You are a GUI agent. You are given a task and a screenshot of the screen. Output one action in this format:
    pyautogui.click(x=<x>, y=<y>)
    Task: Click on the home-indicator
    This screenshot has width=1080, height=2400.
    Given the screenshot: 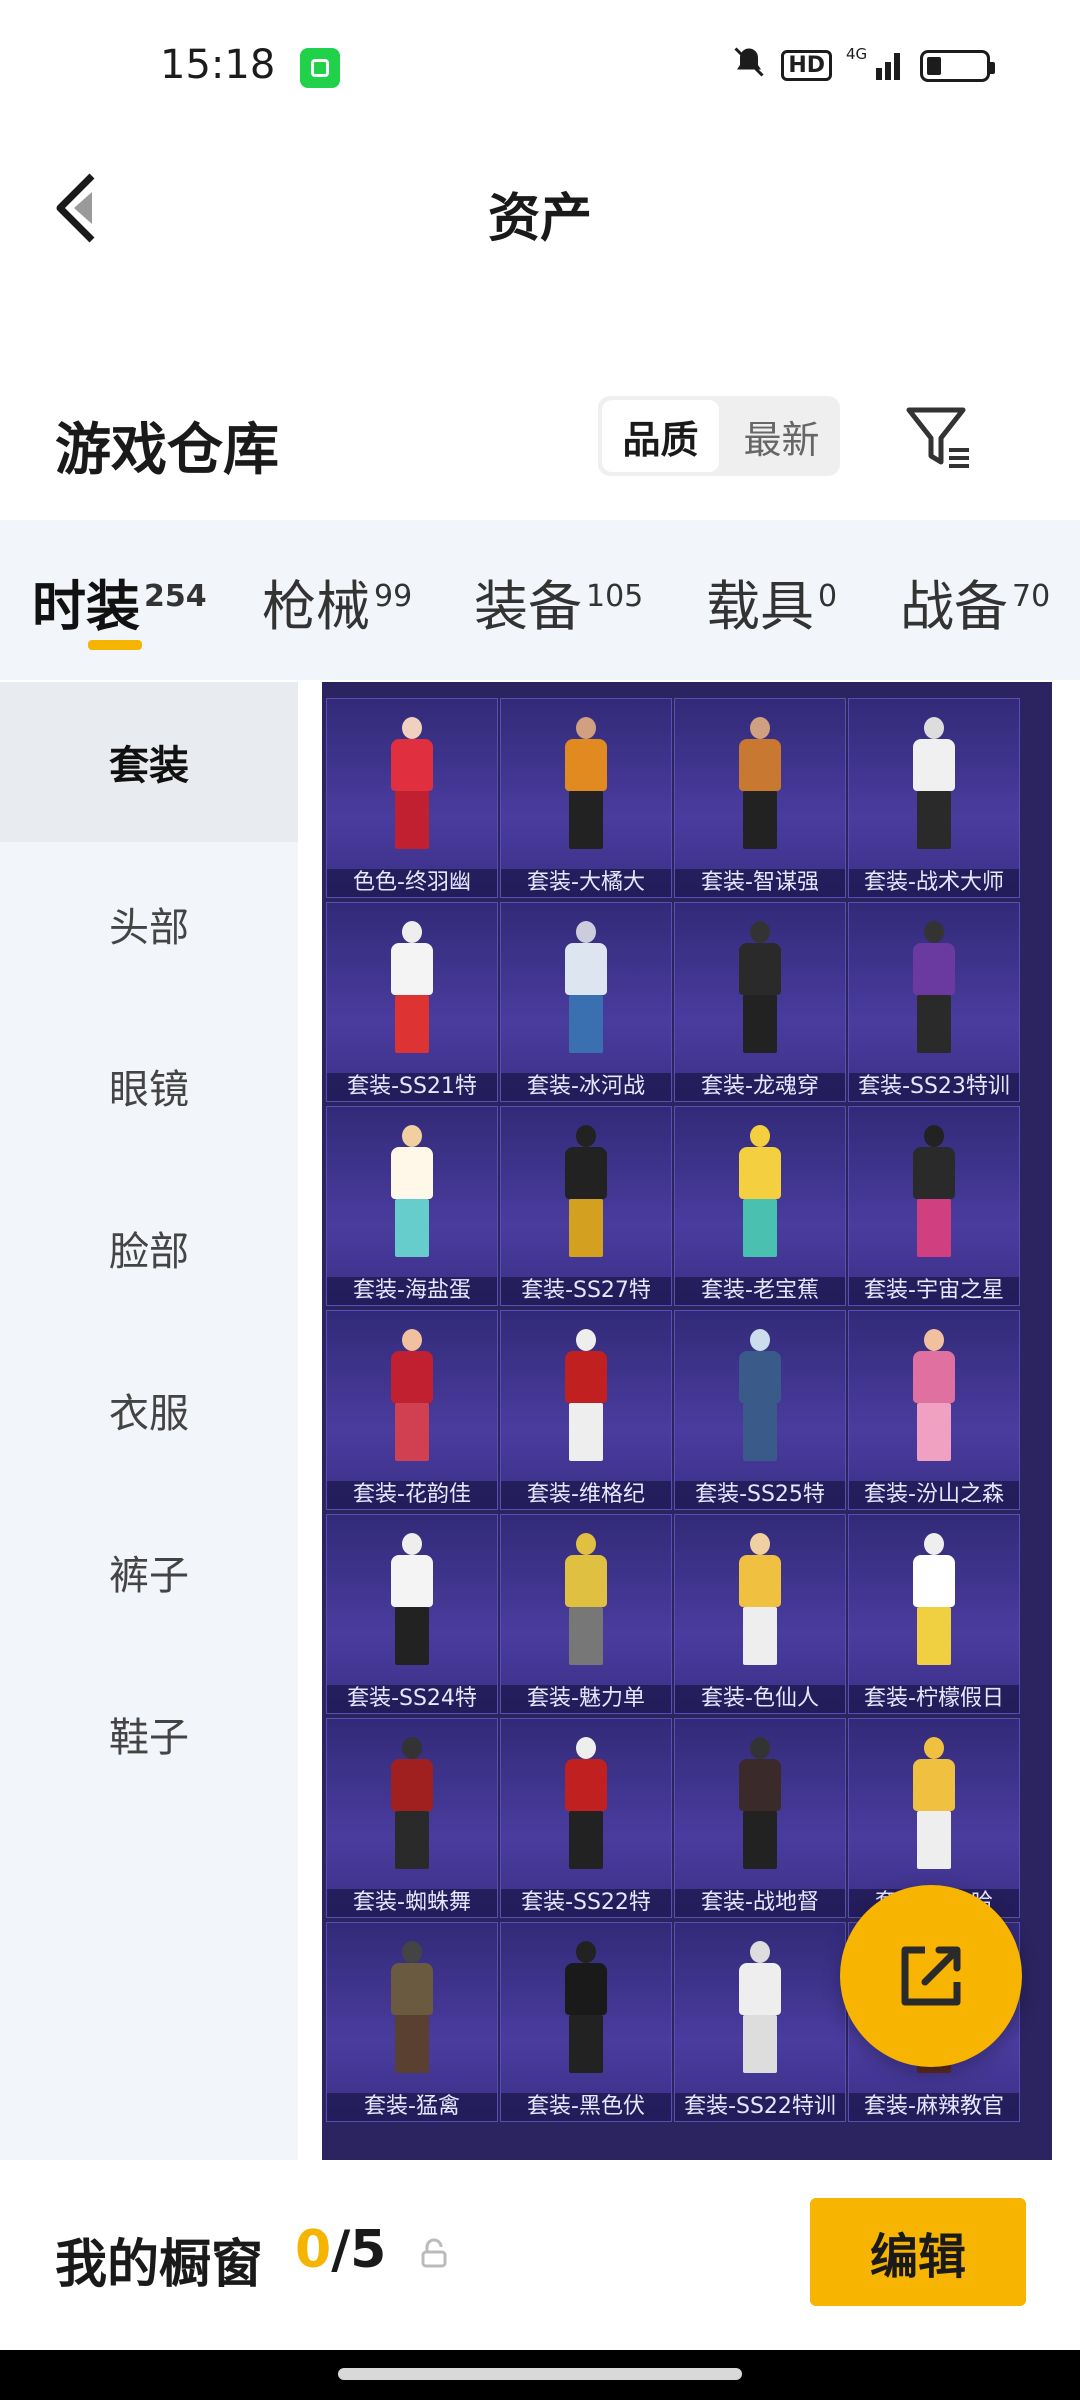 What is the action you would take?
    pyautogui.click(x=540, y=2374)
    